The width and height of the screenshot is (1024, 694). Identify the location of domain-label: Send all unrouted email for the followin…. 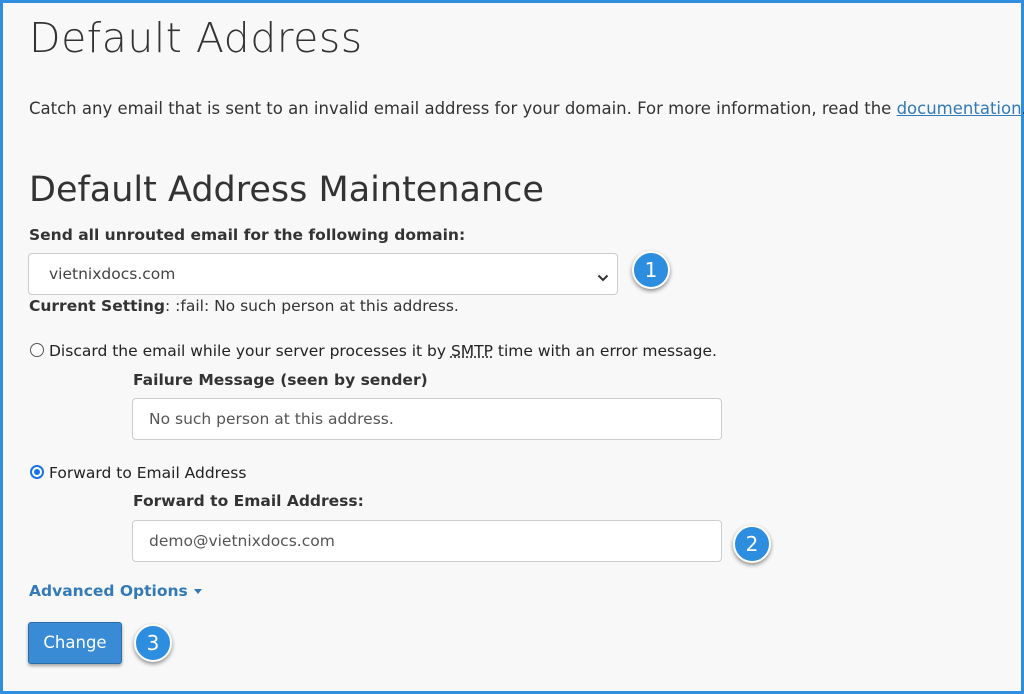
(247, 235).